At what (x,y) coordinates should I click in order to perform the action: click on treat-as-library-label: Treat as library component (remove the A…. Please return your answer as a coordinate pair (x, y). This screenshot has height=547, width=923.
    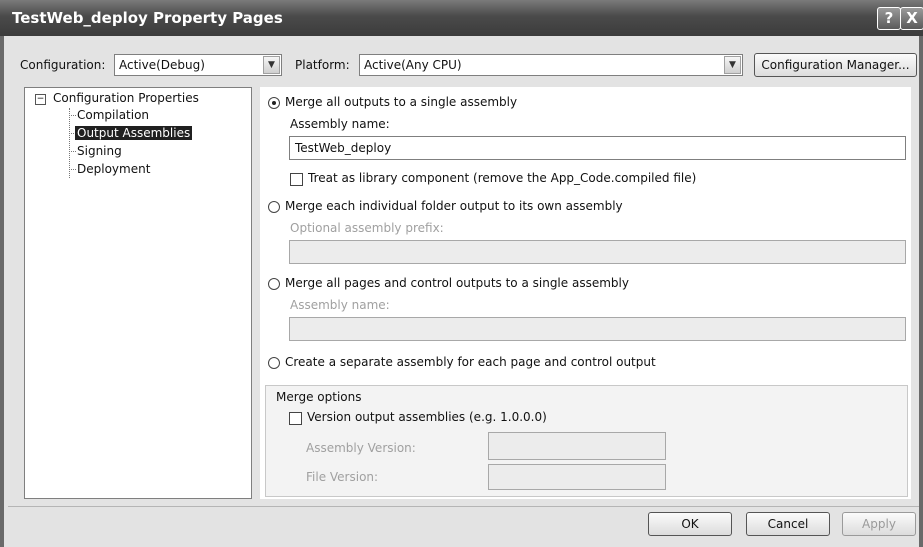
    Looking at the image, I should click on (502, 178).